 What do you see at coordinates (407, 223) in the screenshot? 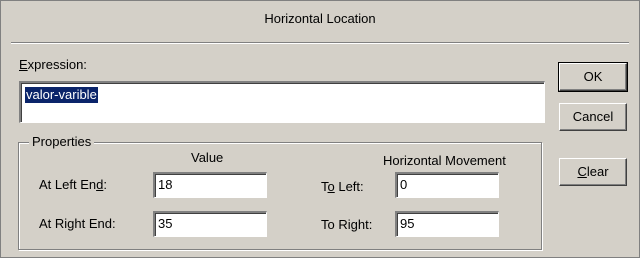
I see `to-right-value: 95` at bounding box center [407, 223].